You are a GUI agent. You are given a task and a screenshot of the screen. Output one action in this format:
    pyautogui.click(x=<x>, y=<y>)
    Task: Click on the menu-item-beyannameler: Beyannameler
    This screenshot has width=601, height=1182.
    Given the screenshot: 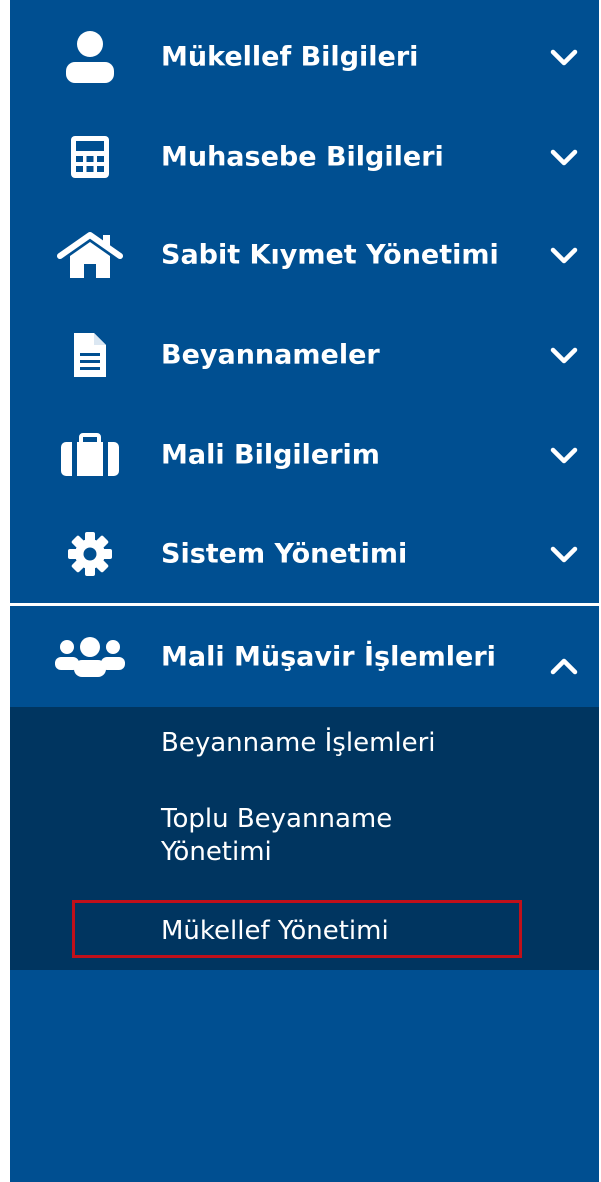 What is the action you would take?
    pyautogui.click(x=304, y=355)
    